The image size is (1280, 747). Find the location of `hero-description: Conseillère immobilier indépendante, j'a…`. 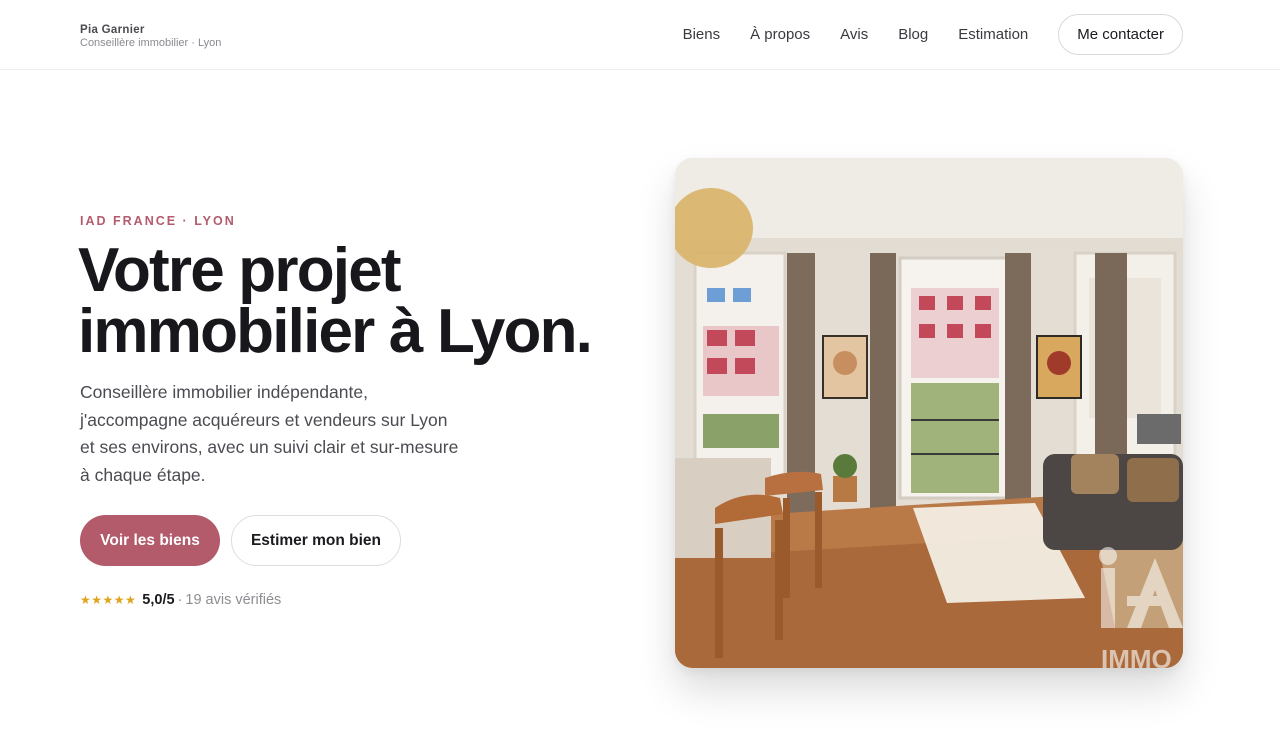

hero-description: Conseillère immobilier indépendante, j'a… is located at coordinates (269, 433).